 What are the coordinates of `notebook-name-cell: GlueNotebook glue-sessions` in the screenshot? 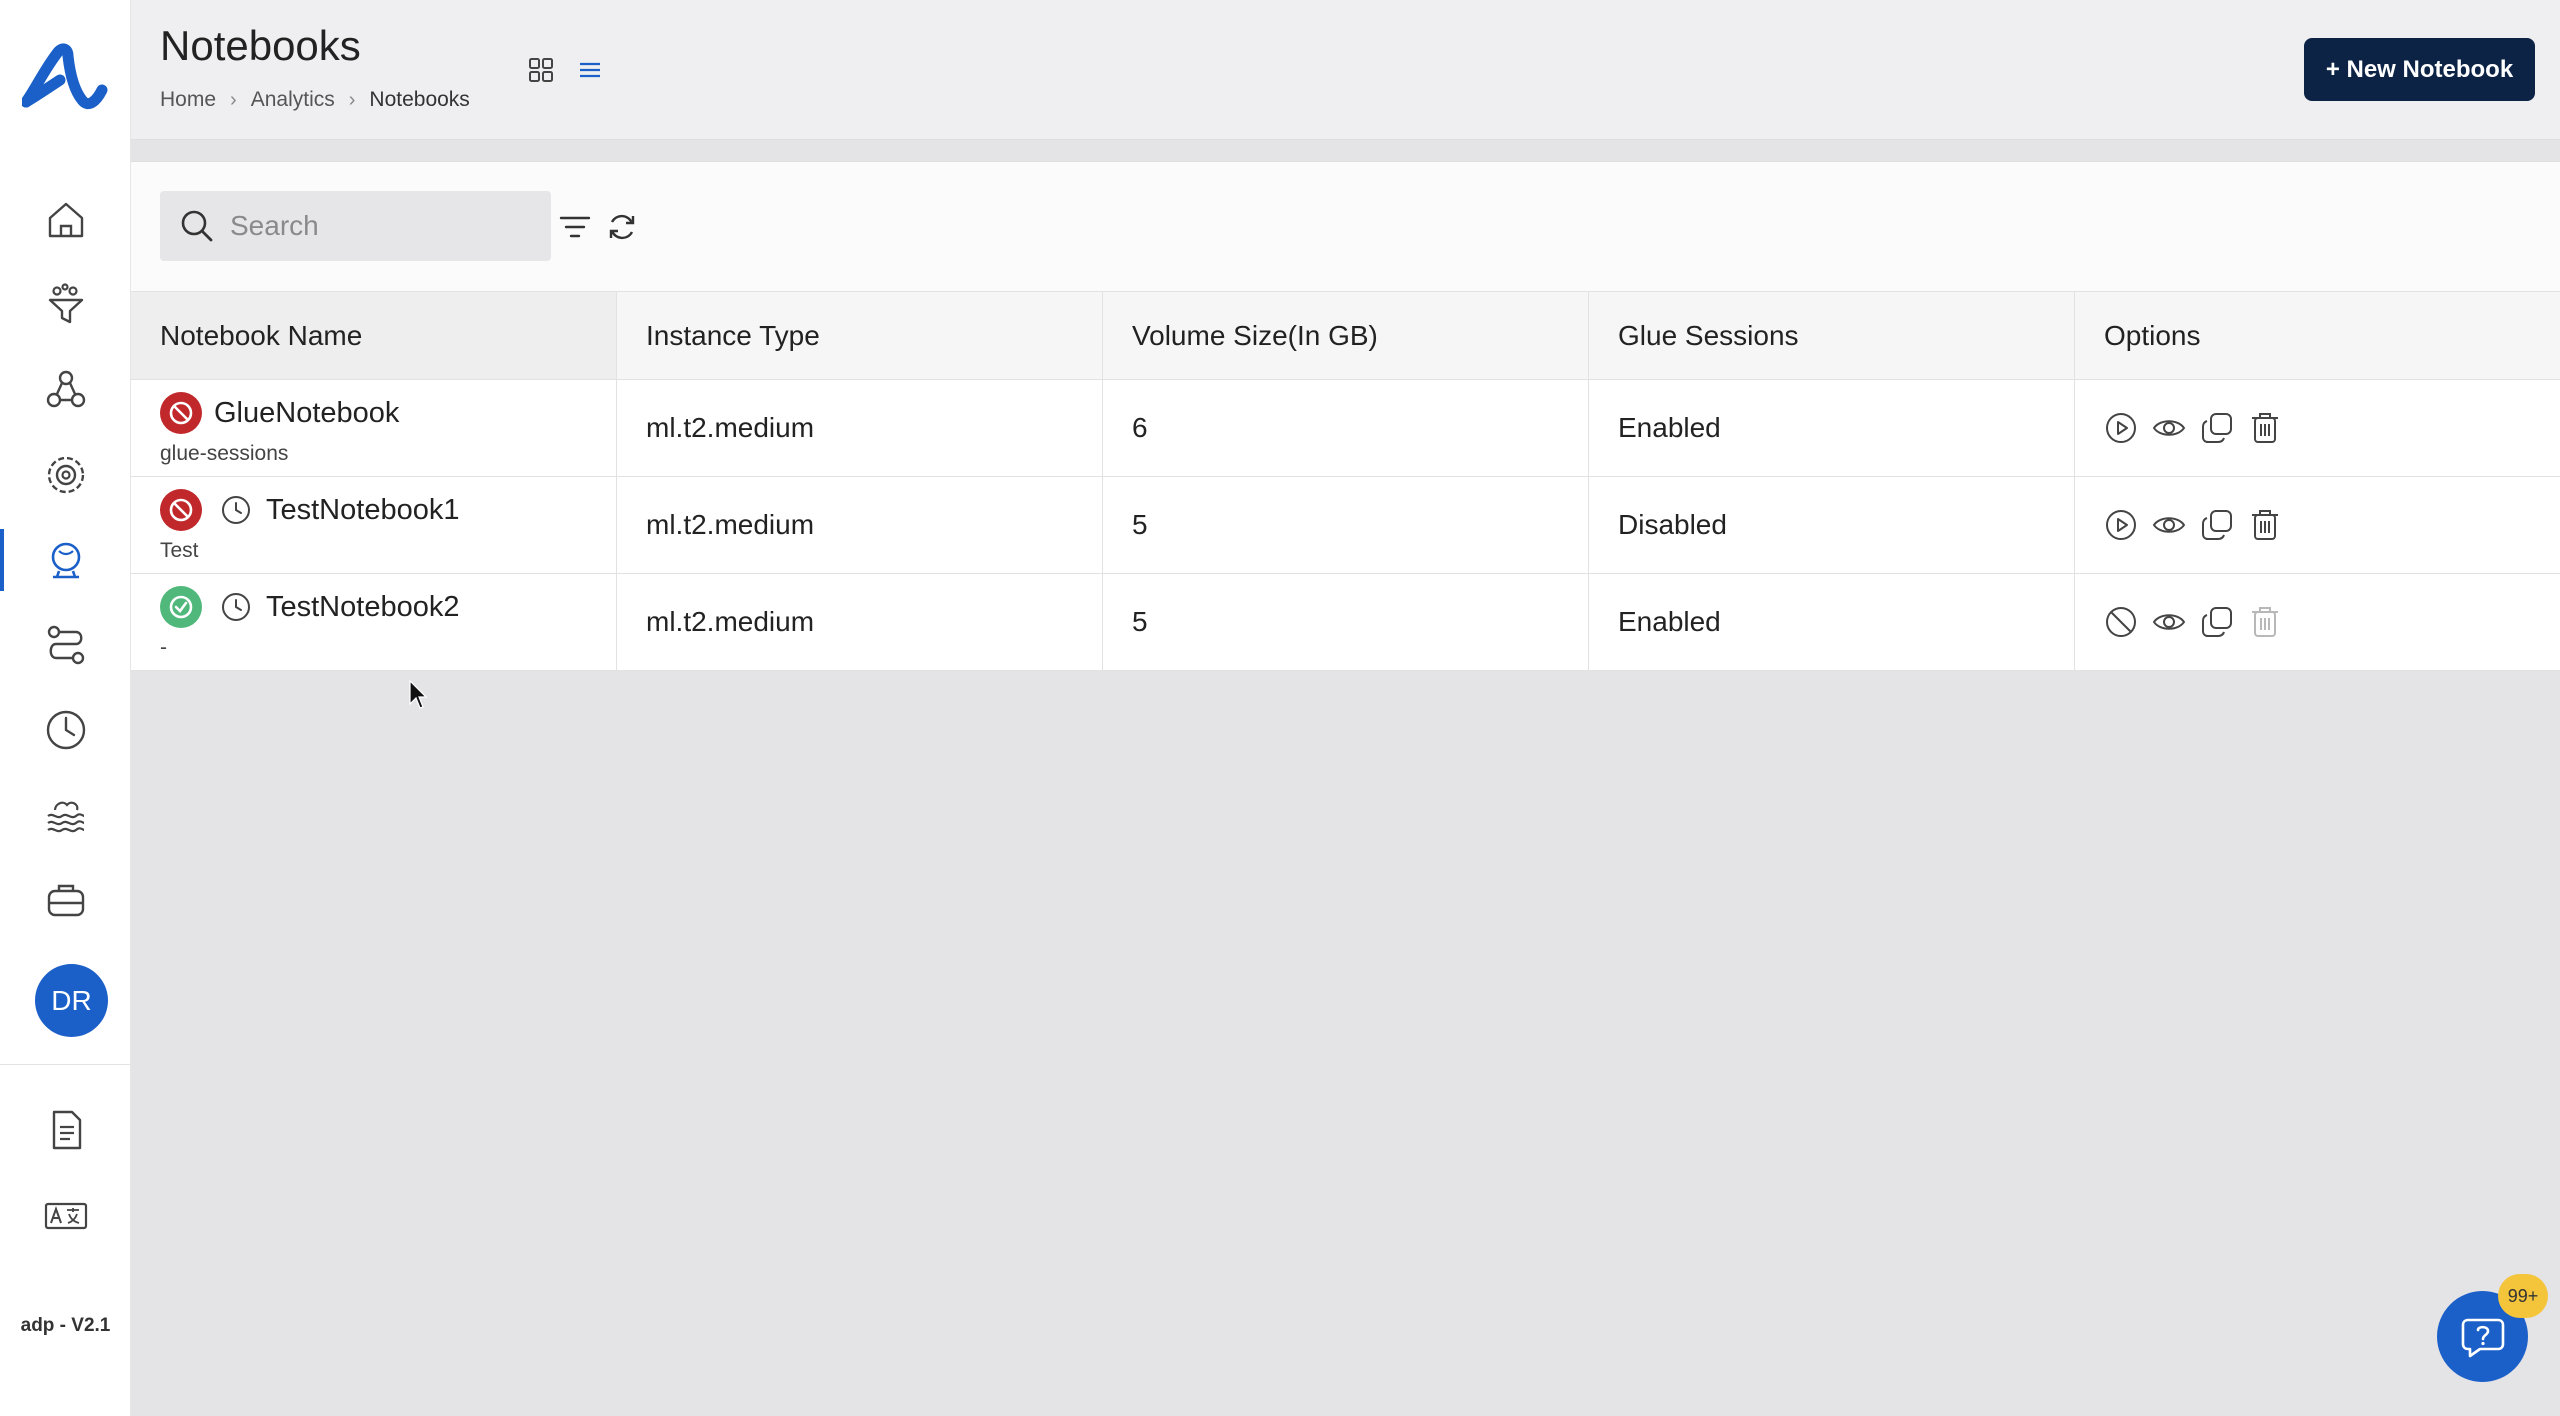 It's located at (374, 428).